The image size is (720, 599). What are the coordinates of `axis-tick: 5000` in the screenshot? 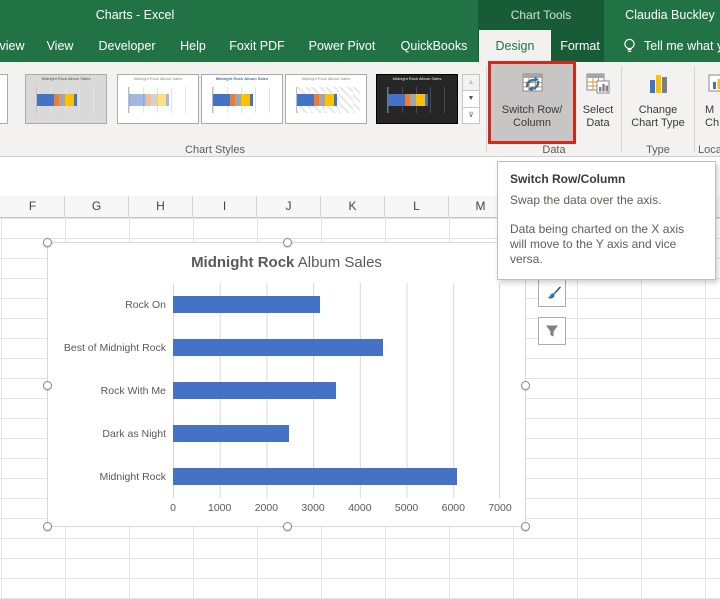 It's located at (406, 508).